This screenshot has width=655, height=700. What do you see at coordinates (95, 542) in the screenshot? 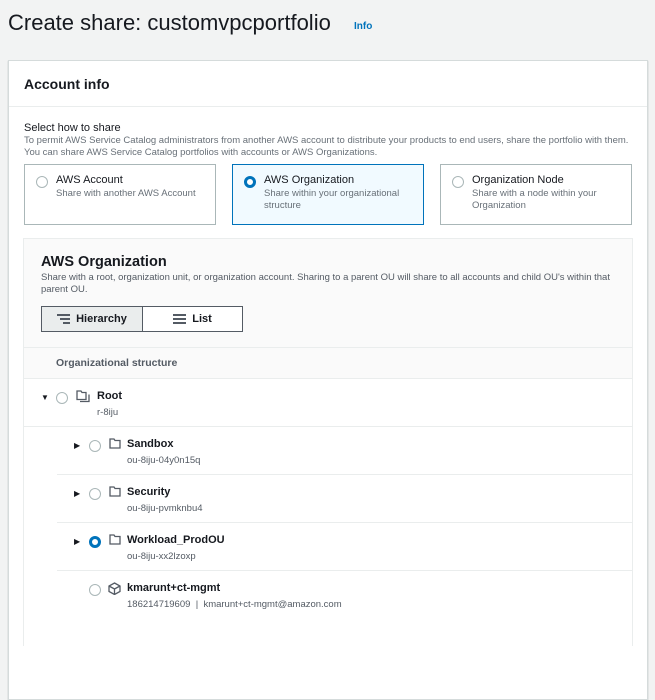
I see `radio-ou-selected` at bounding box center [95, 542].